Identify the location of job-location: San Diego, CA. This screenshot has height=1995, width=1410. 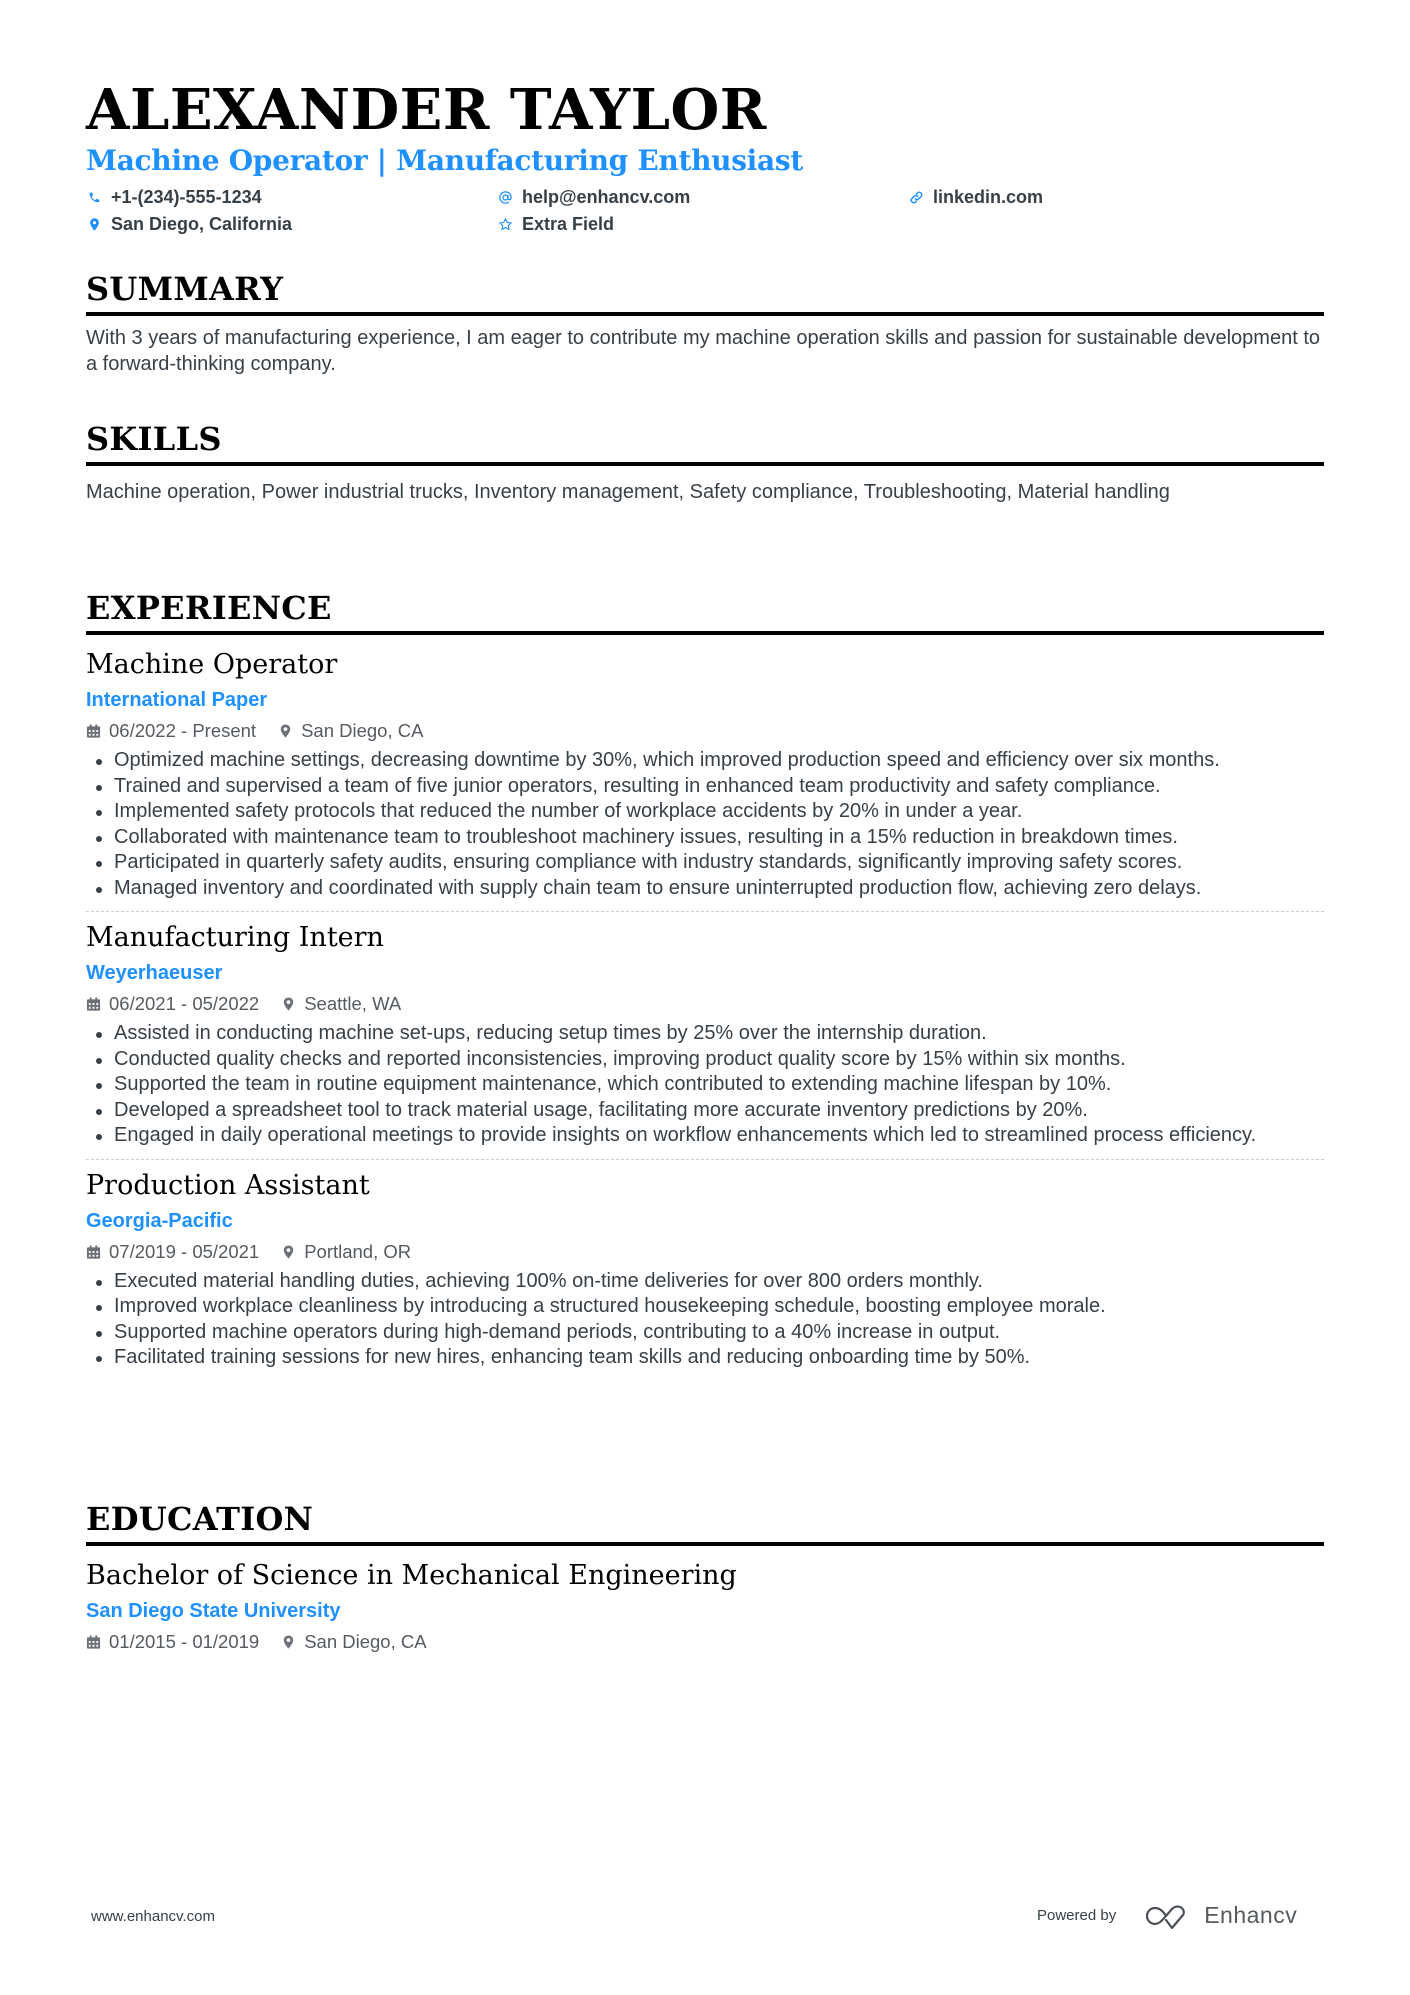
(362, 730).